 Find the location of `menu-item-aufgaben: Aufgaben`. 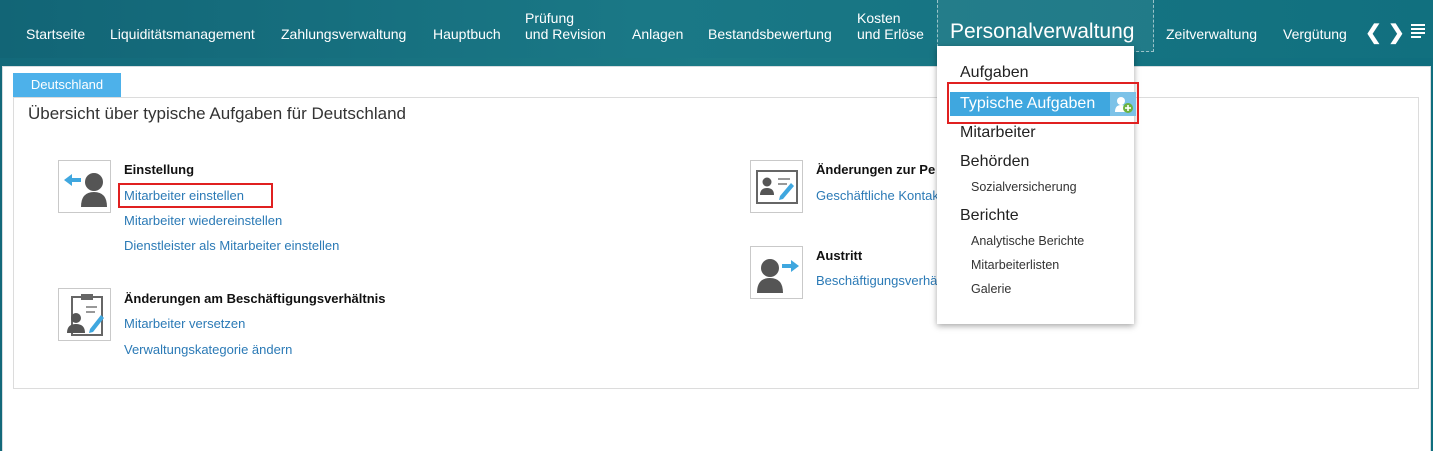

menu-item-aufgaben: Aufgaben is located at coordinates (994, 73).